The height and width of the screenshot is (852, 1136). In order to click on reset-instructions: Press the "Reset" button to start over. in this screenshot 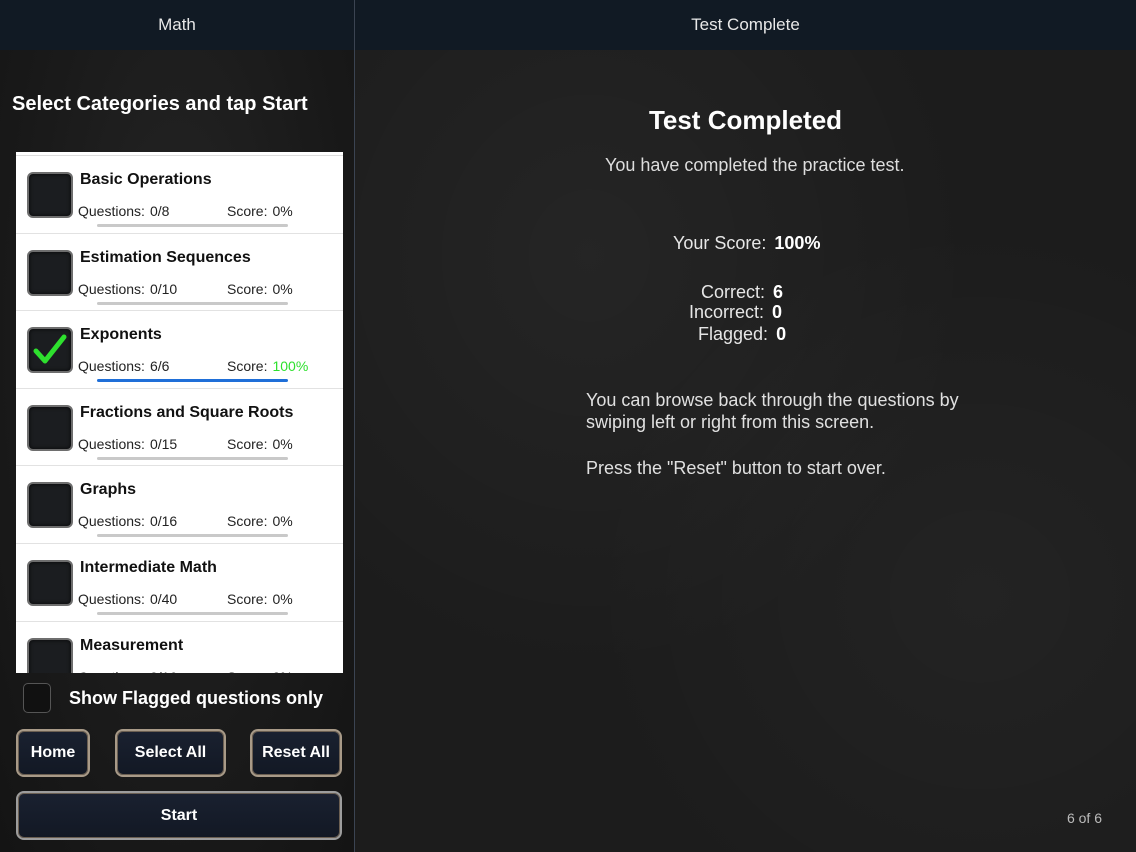, I will do `click(736, 468)`.